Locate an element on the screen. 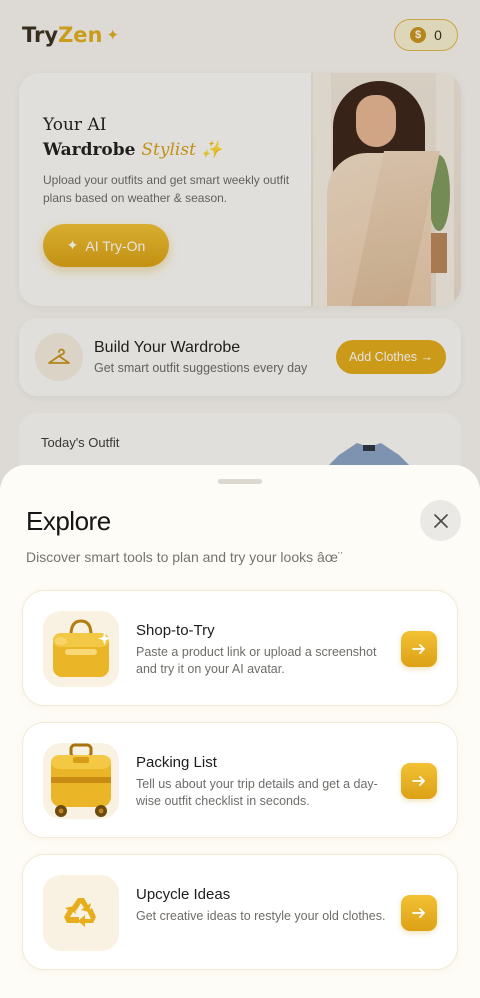 This screenshot has height=998, width=480. upcycle-ideas-arrow-button is located at coordinates (419, 913).